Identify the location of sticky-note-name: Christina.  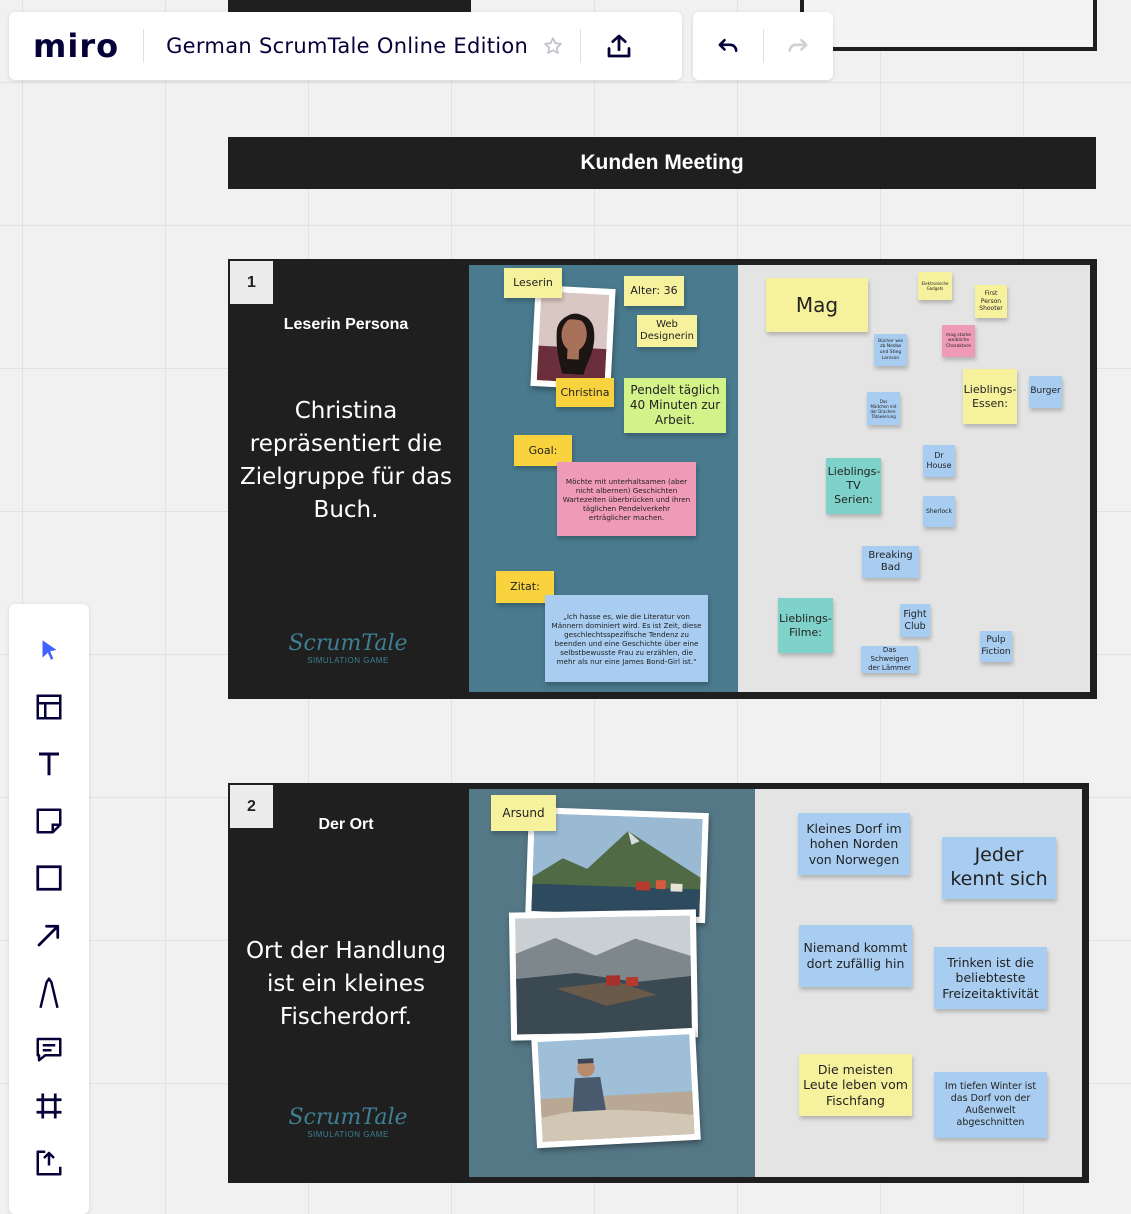
(585, 392).